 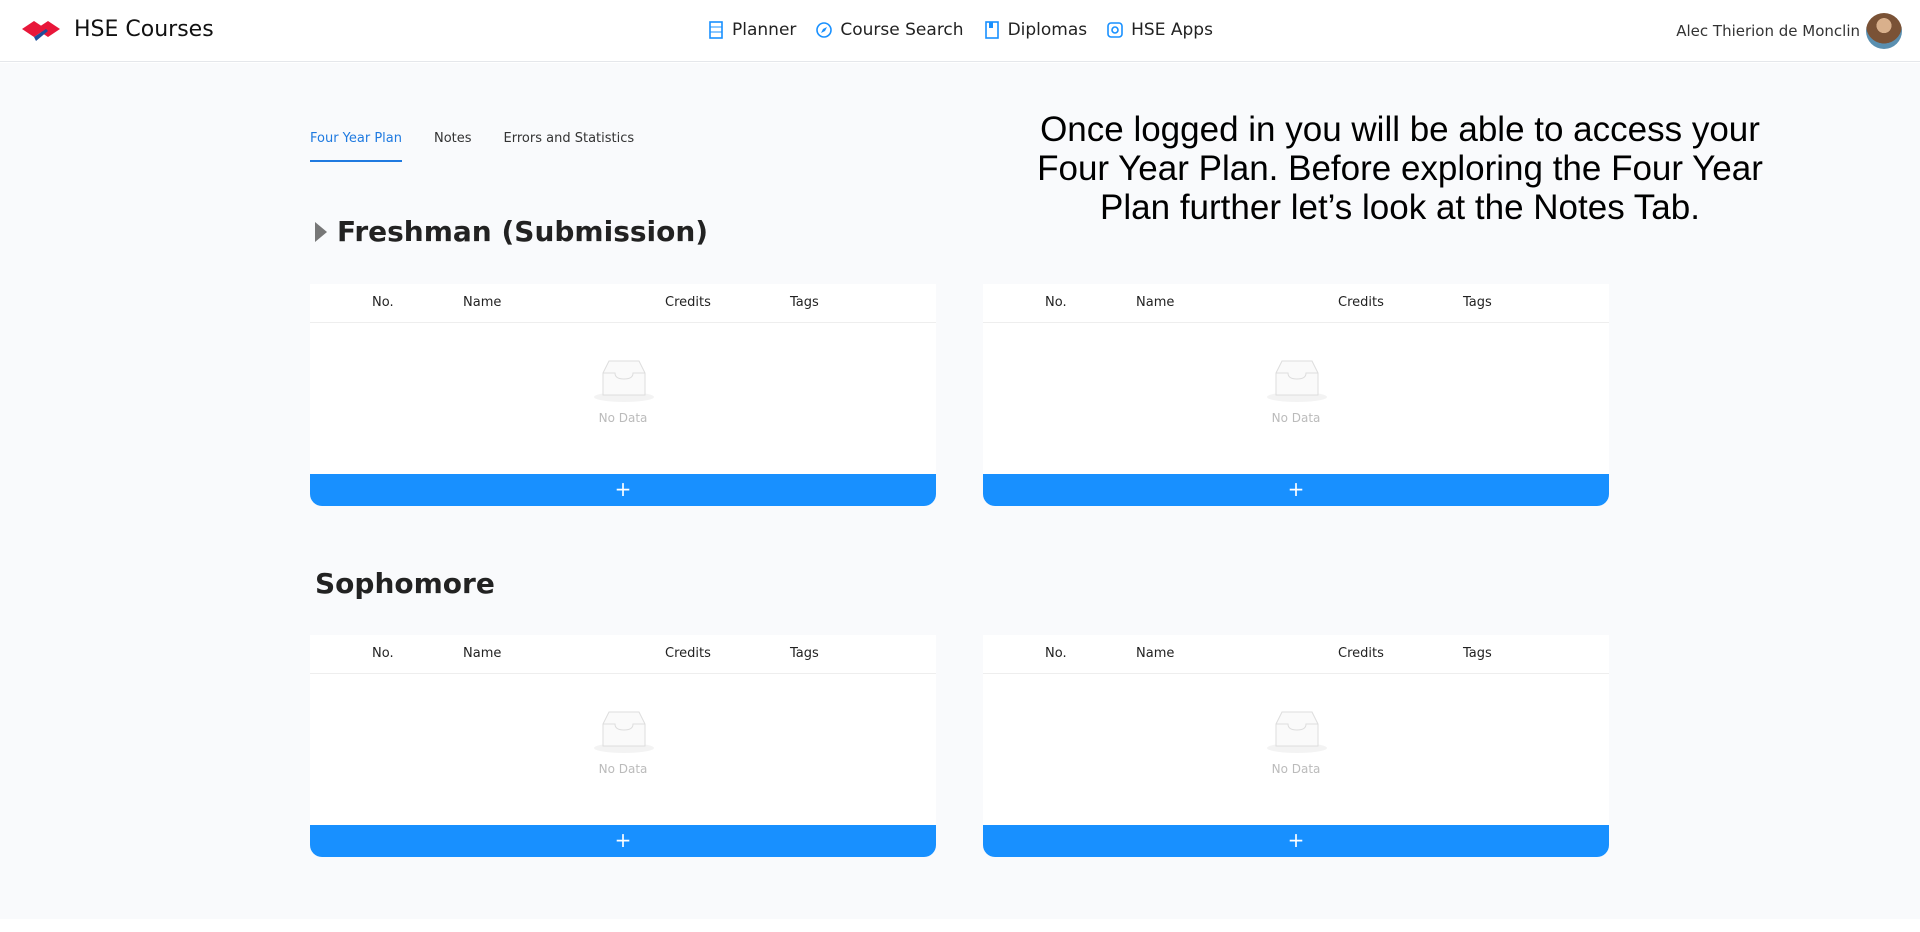 I want to click on nav-label: HSE Apps, so click(x=1172, y=30).